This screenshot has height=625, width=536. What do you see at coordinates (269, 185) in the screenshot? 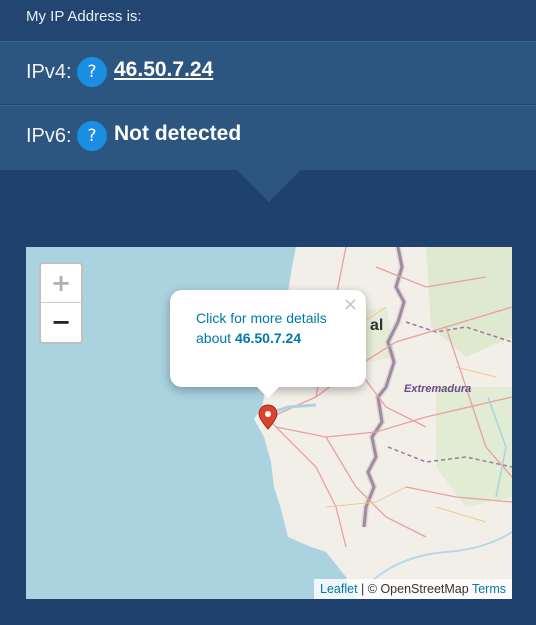
I see `panel-pointer` at bounding box center [269, 185].